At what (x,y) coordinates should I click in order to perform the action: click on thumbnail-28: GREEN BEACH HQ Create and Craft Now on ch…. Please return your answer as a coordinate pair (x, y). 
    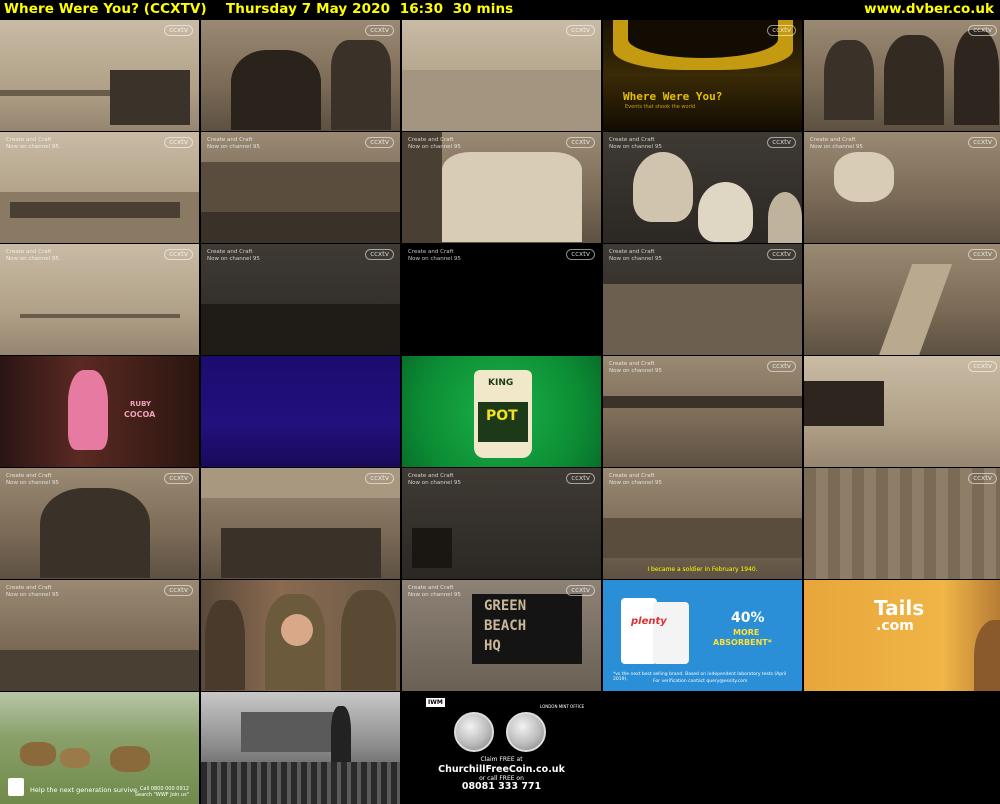
    Looking at the image, I should click on (501, 635).